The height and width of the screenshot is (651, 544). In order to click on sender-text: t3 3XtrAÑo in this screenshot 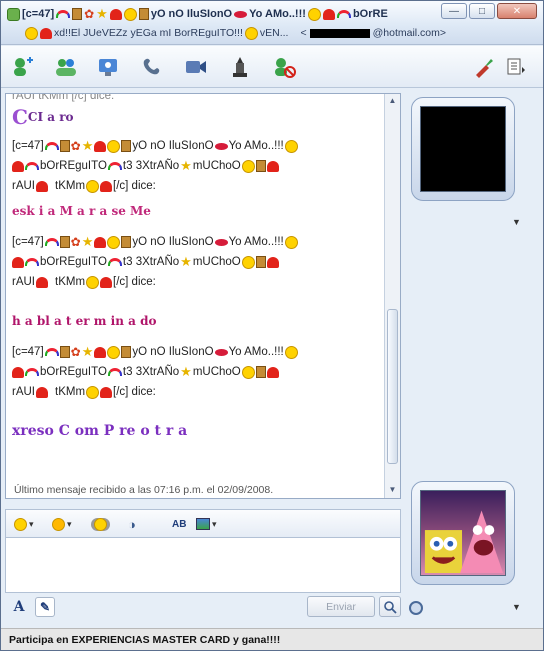, I will do `click(151, 166)`.